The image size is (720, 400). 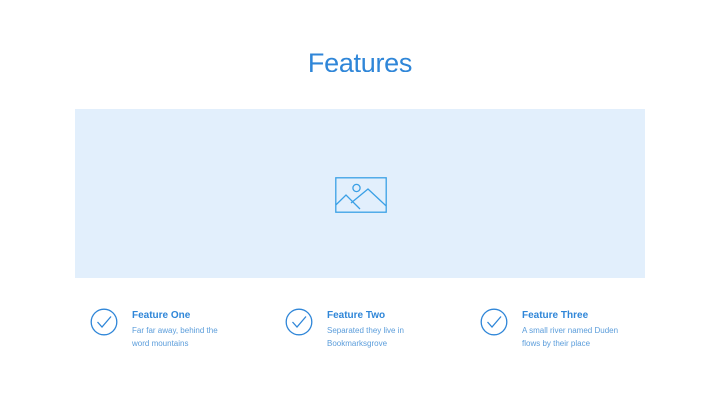 I want to click on feature-title: Feature Two, so click(x=356, y=315).